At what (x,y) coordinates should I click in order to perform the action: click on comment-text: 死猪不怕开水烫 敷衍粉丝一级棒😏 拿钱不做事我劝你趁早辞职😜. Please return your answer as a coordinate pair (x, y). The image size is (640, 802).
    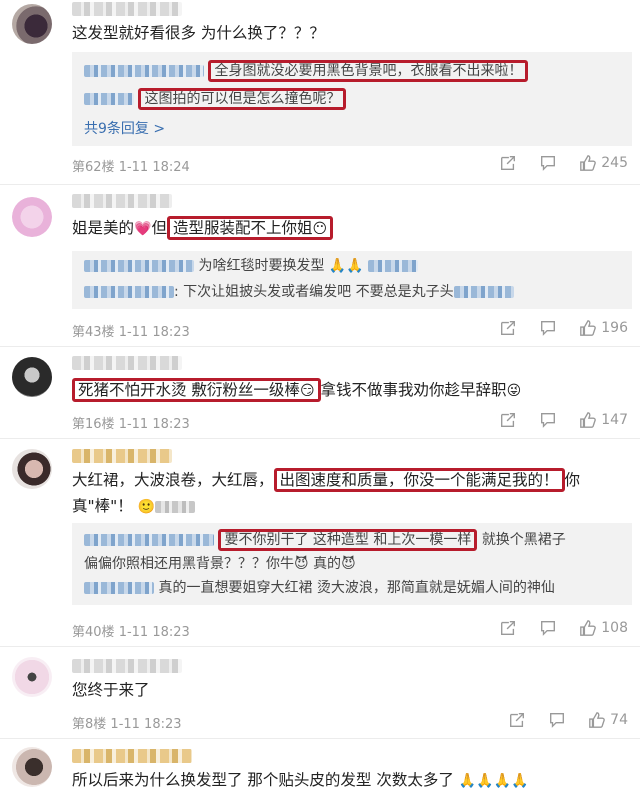
    Looking at the image, I should click on (352, 390).